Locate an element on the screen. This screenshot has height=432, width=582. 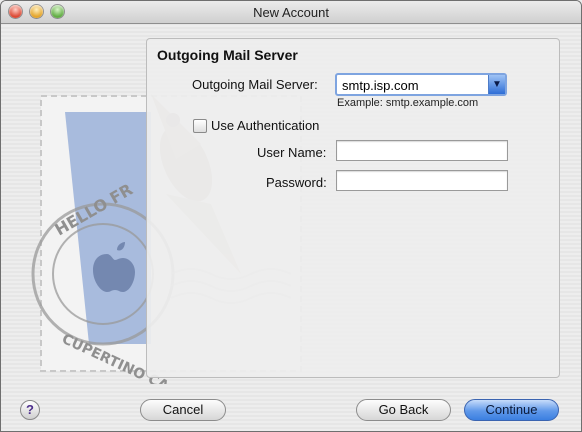
chevron-down-icon: ▼ is located at coordinates (496, 84).